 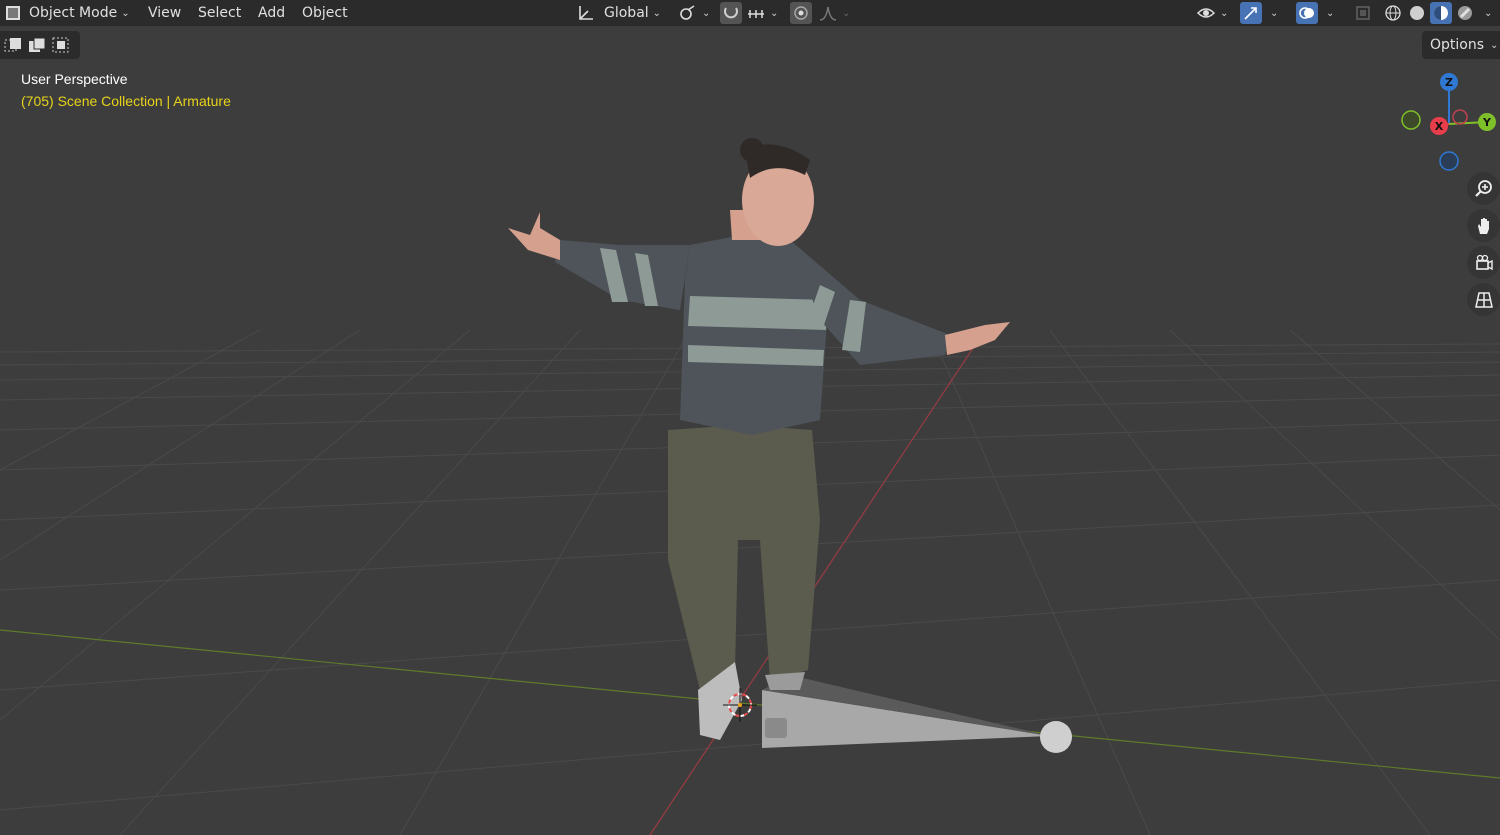 What do you see at coordinates (776, 728) in the screenshot?
I see `camera-body` at bounding box center [776, 728].